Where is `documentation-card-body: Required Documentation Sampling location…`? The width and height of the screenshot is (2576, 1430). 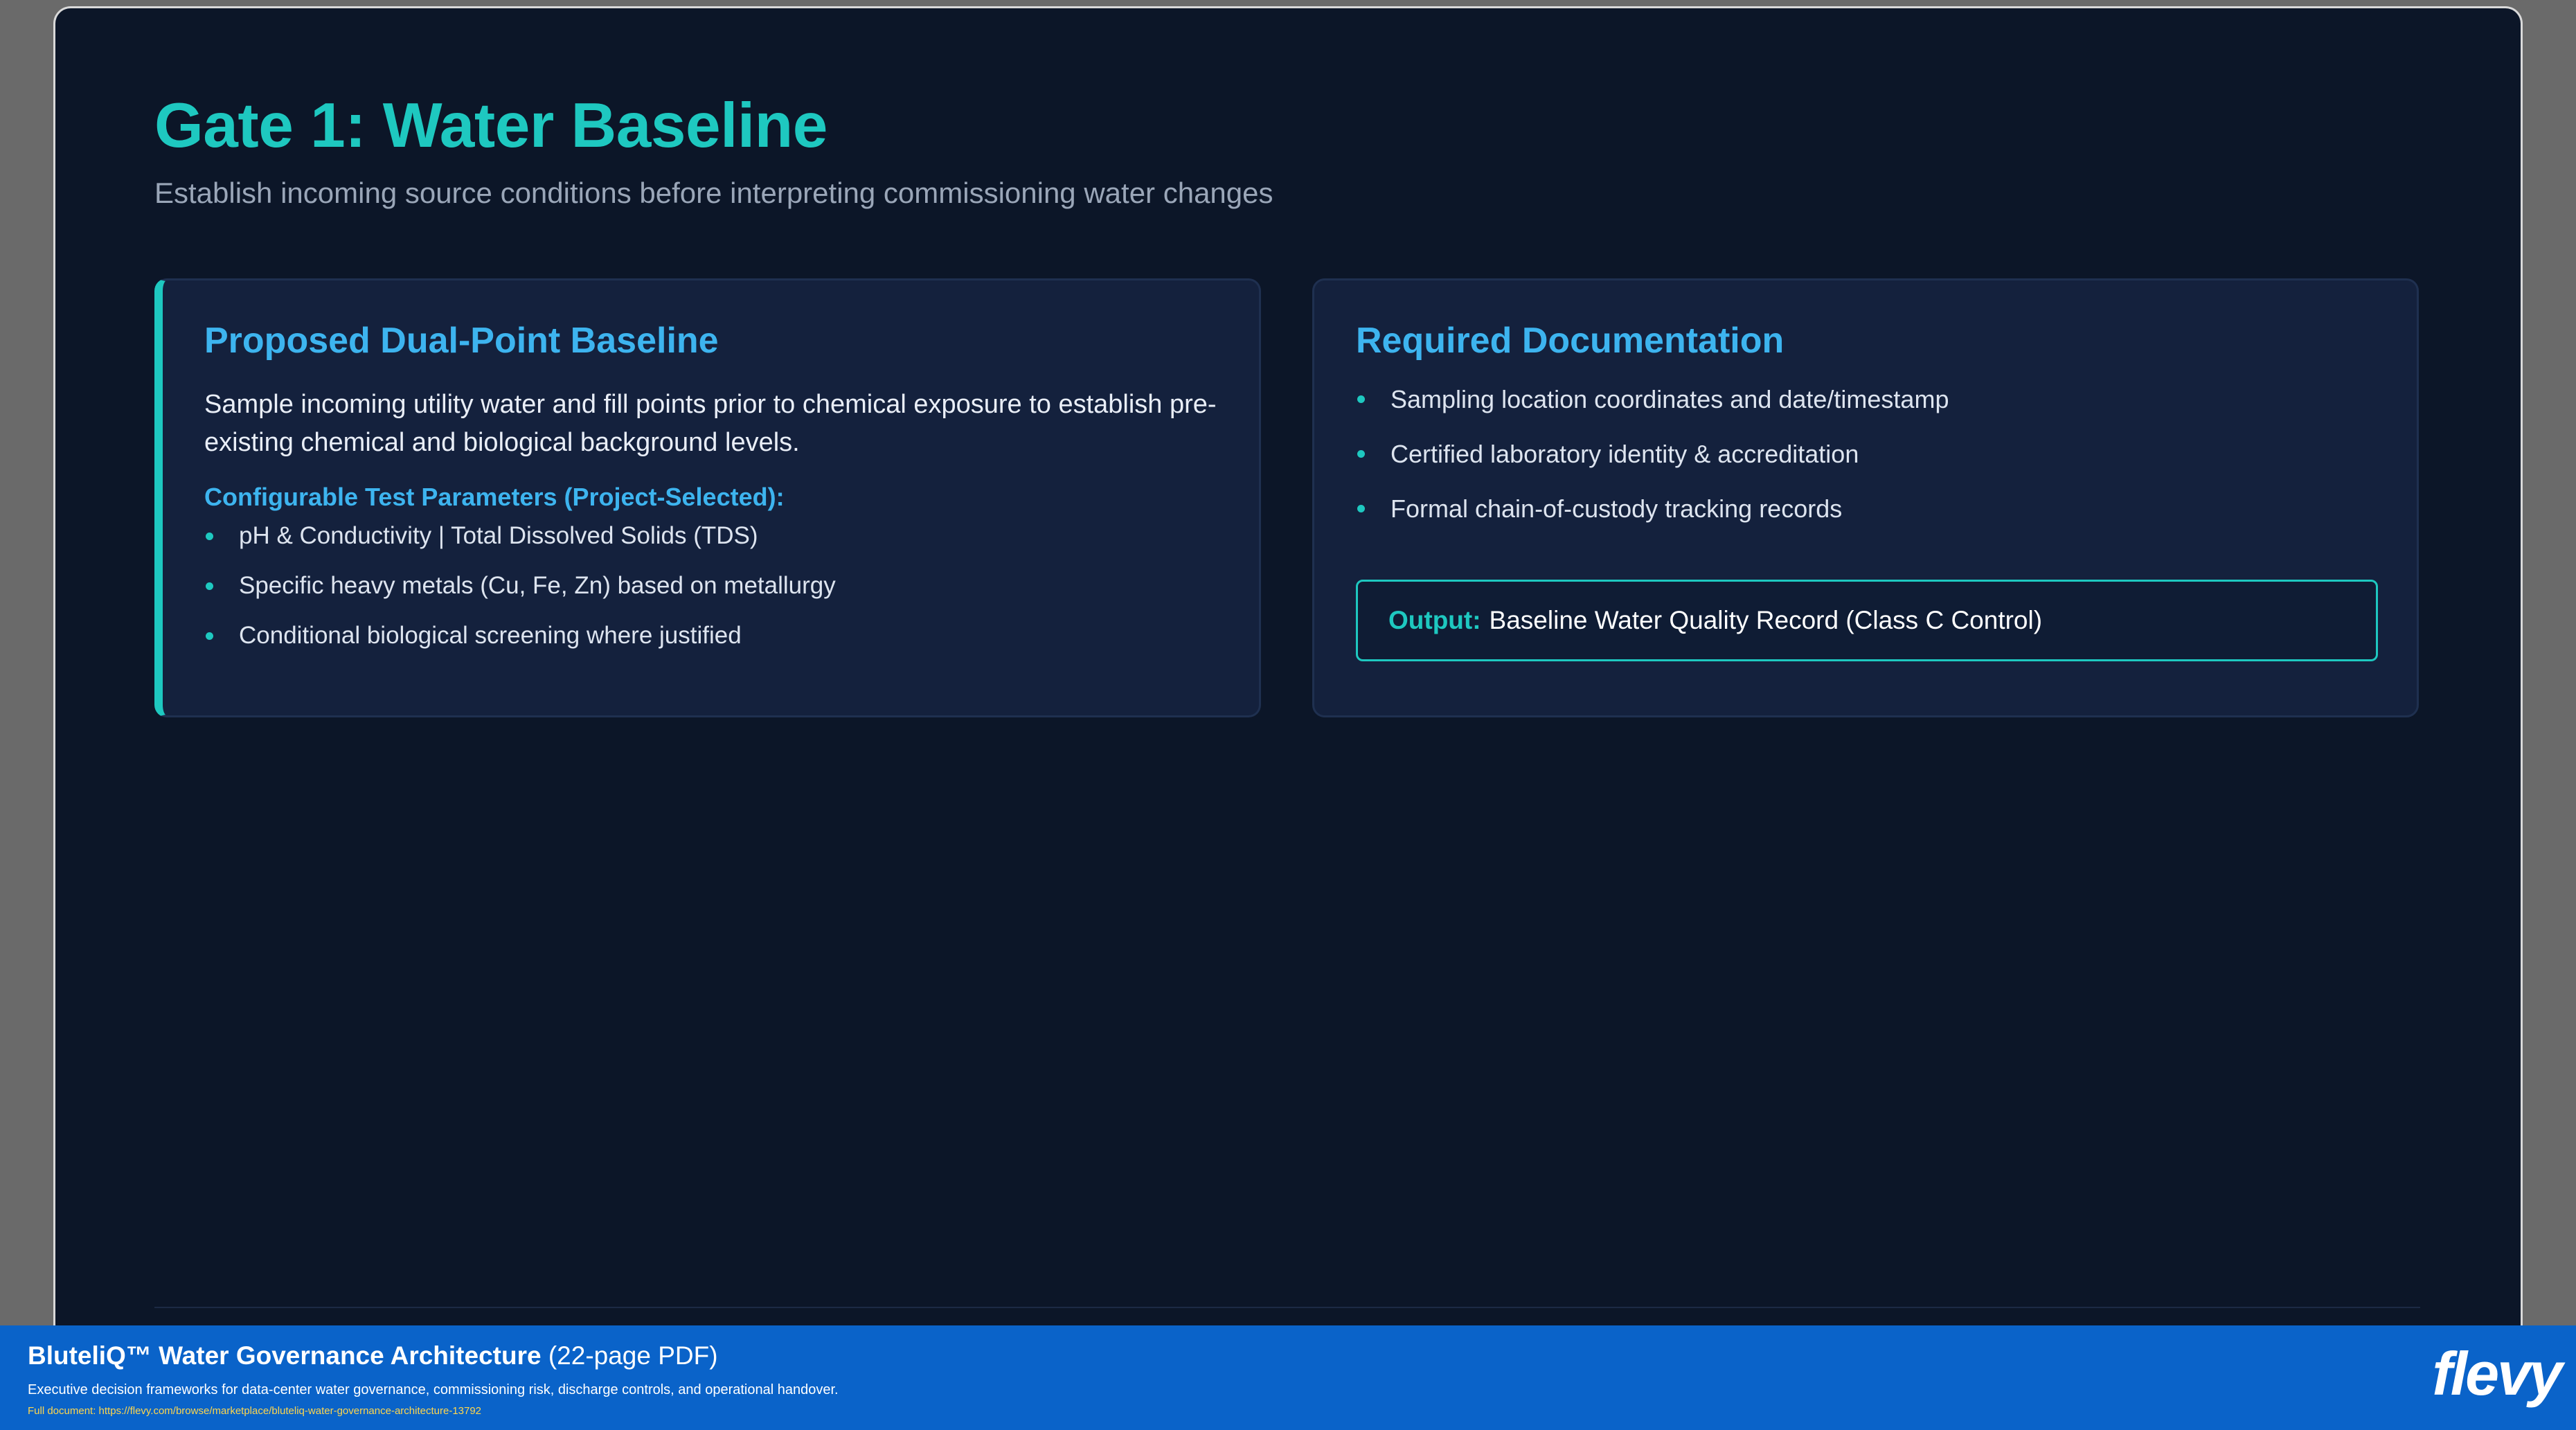 documentation-card-body: Required Documentation Sampling location… is located at coordinates (1869, 434).